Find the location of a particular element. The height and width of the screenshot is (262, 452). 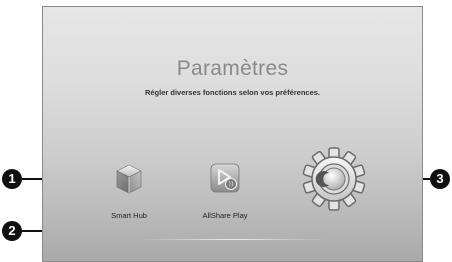

settings-button is located at coordinates (334, 179).